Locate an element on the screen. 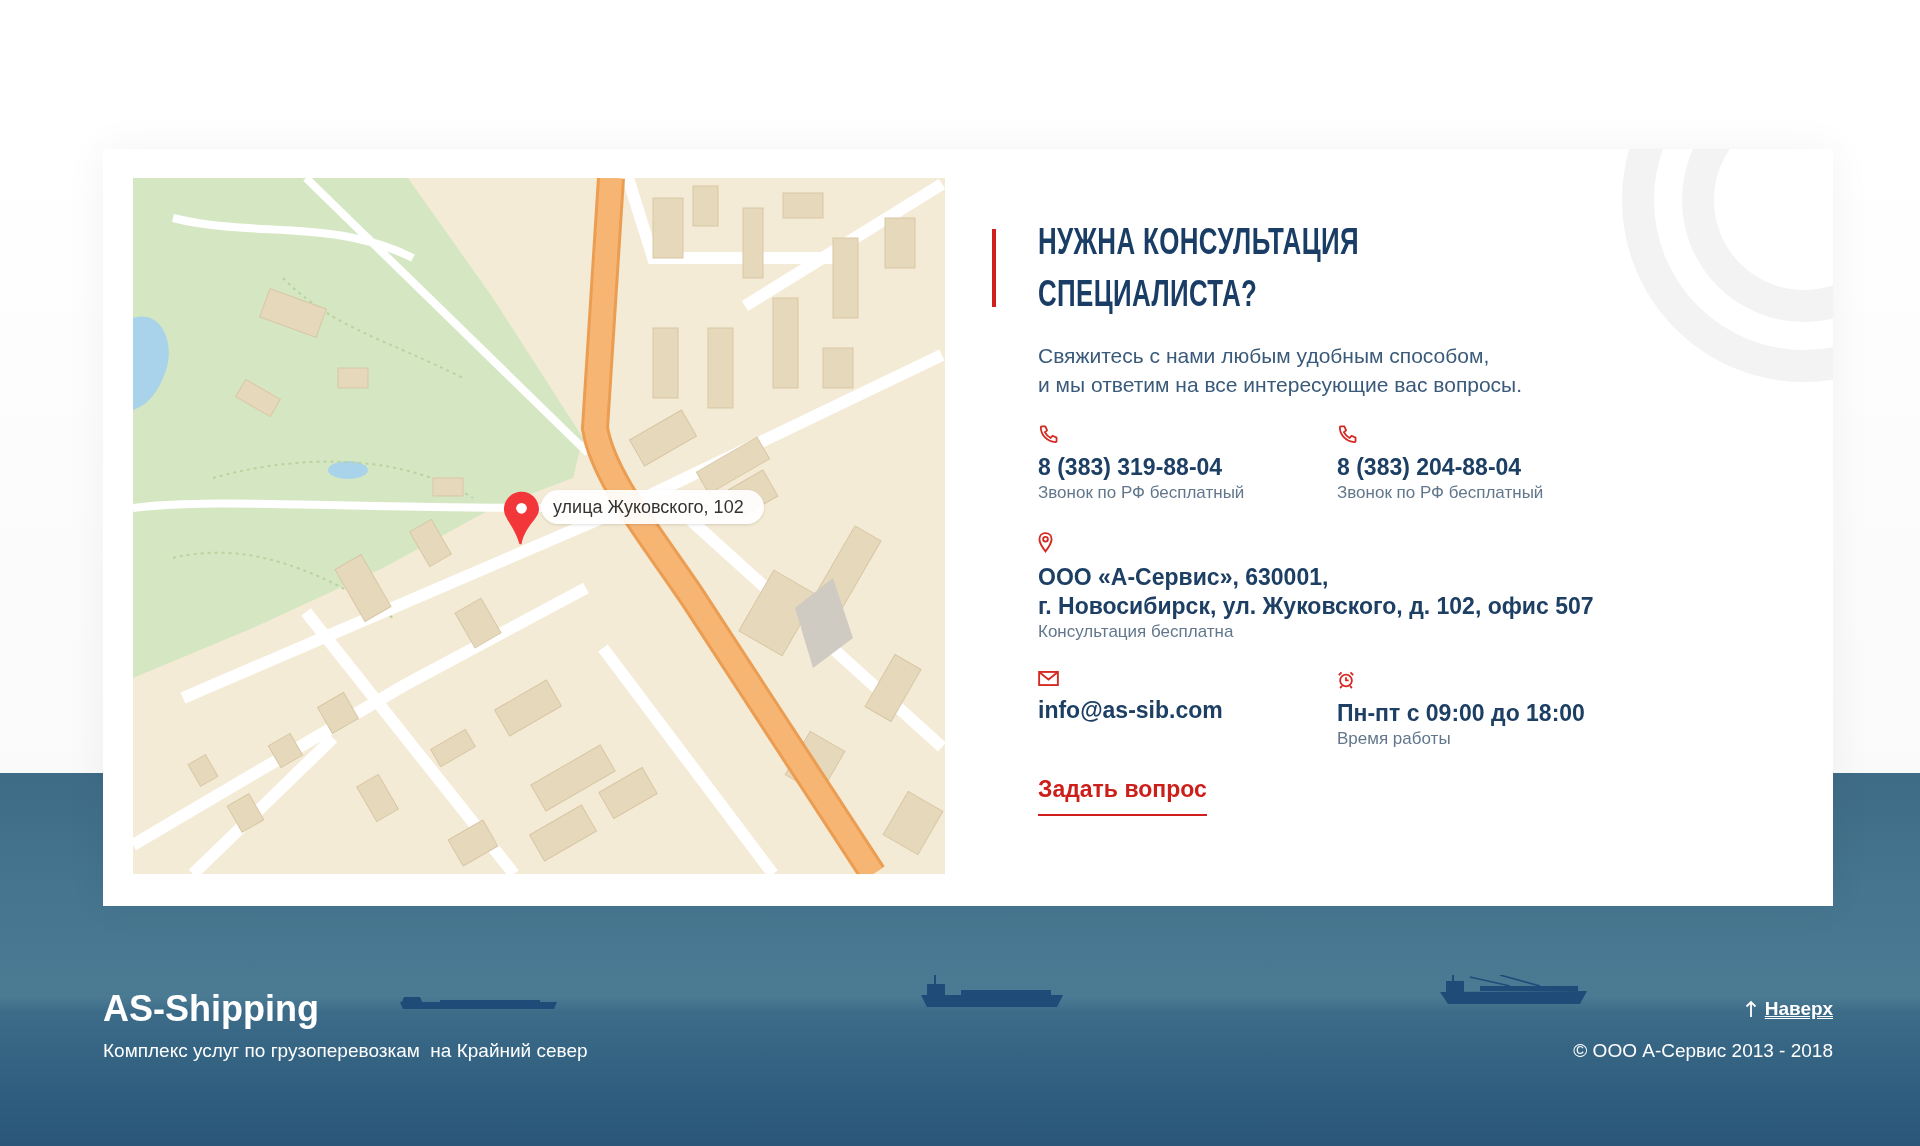  back-to-top-link: Наверх is located at coordinates (1788, 1009).